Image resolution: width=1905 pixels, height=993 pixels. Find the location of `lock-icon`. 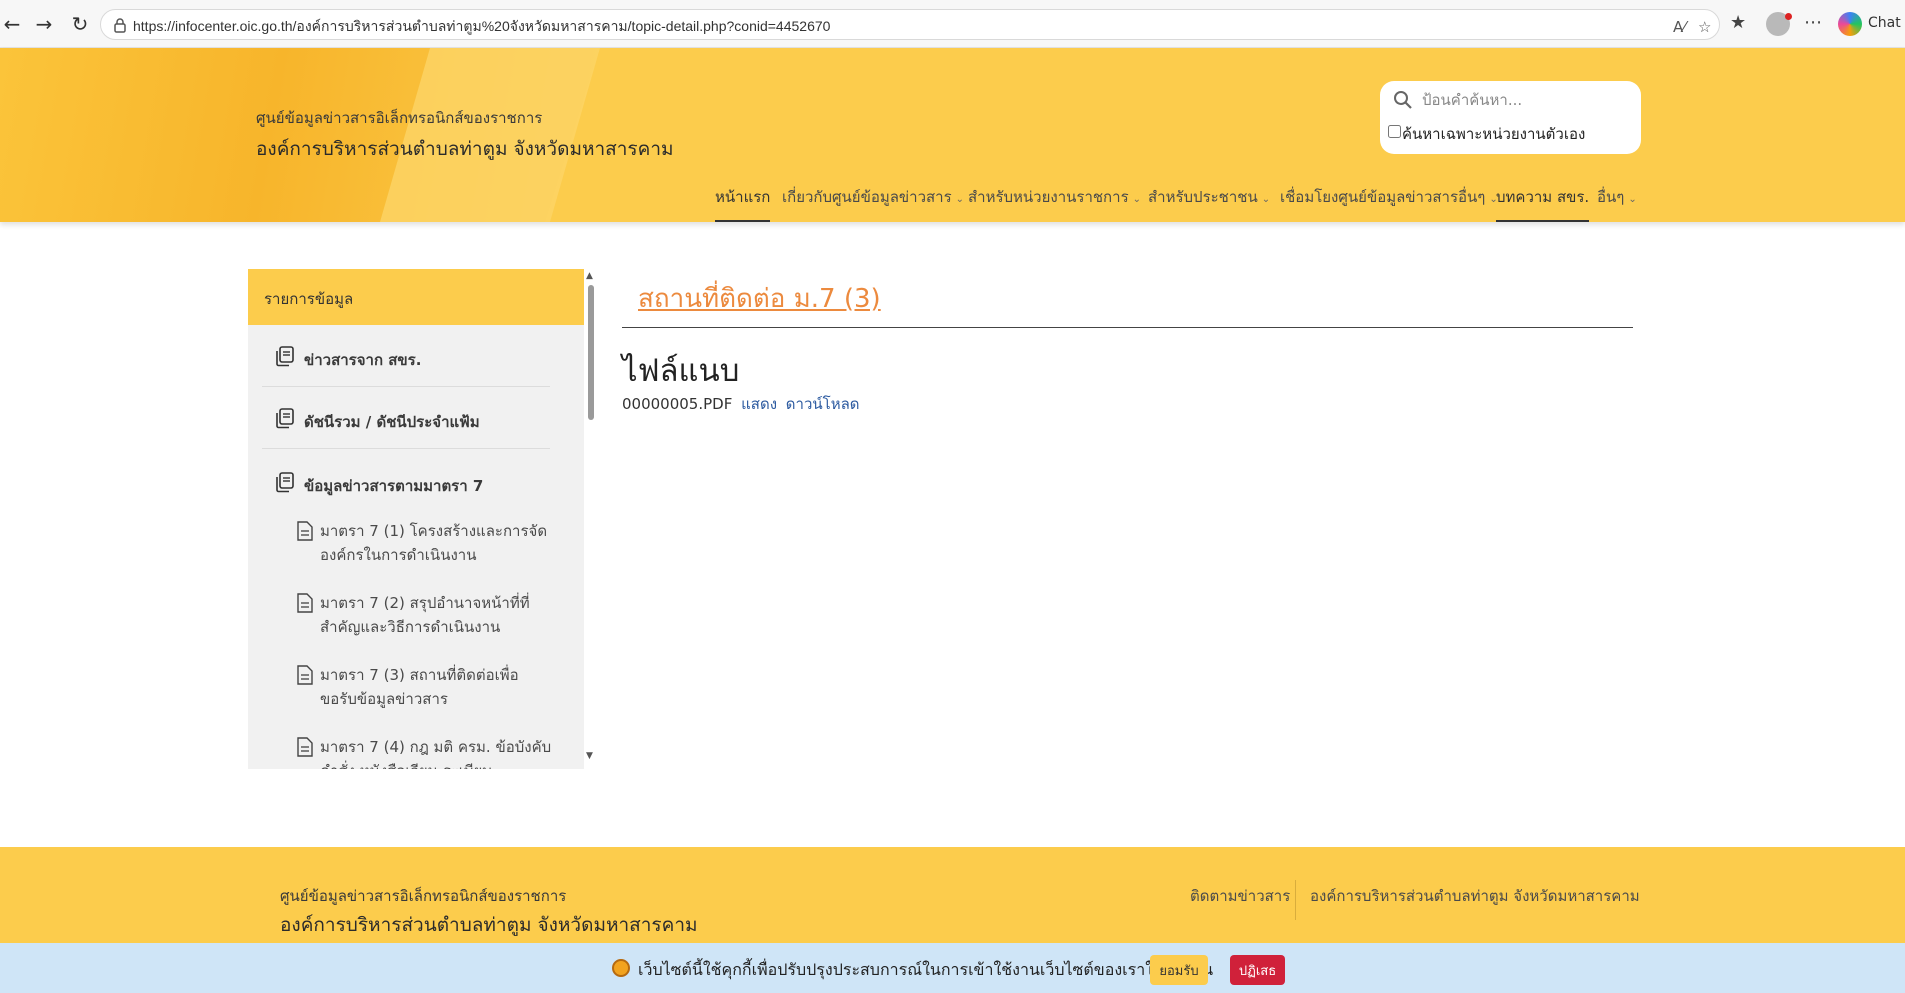

lock-icon is located at coordinates (120, 25).